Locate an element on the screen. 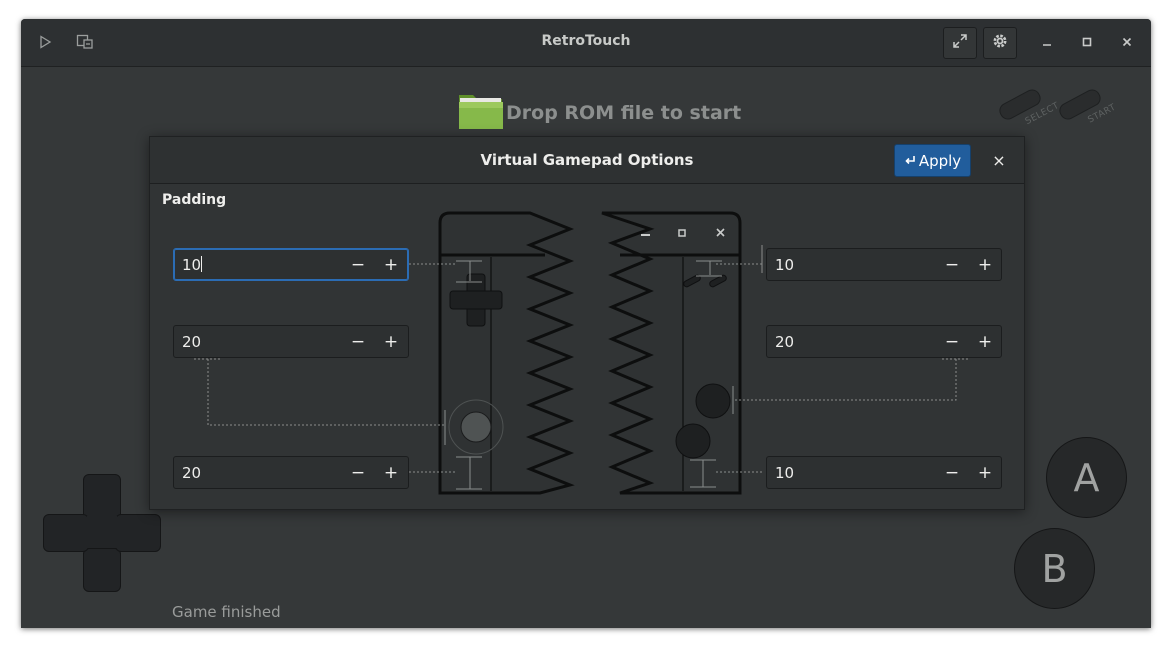 This screenshot has width=1170, height=650. app-title: RetroTouch is located at coordinates (586, 41).